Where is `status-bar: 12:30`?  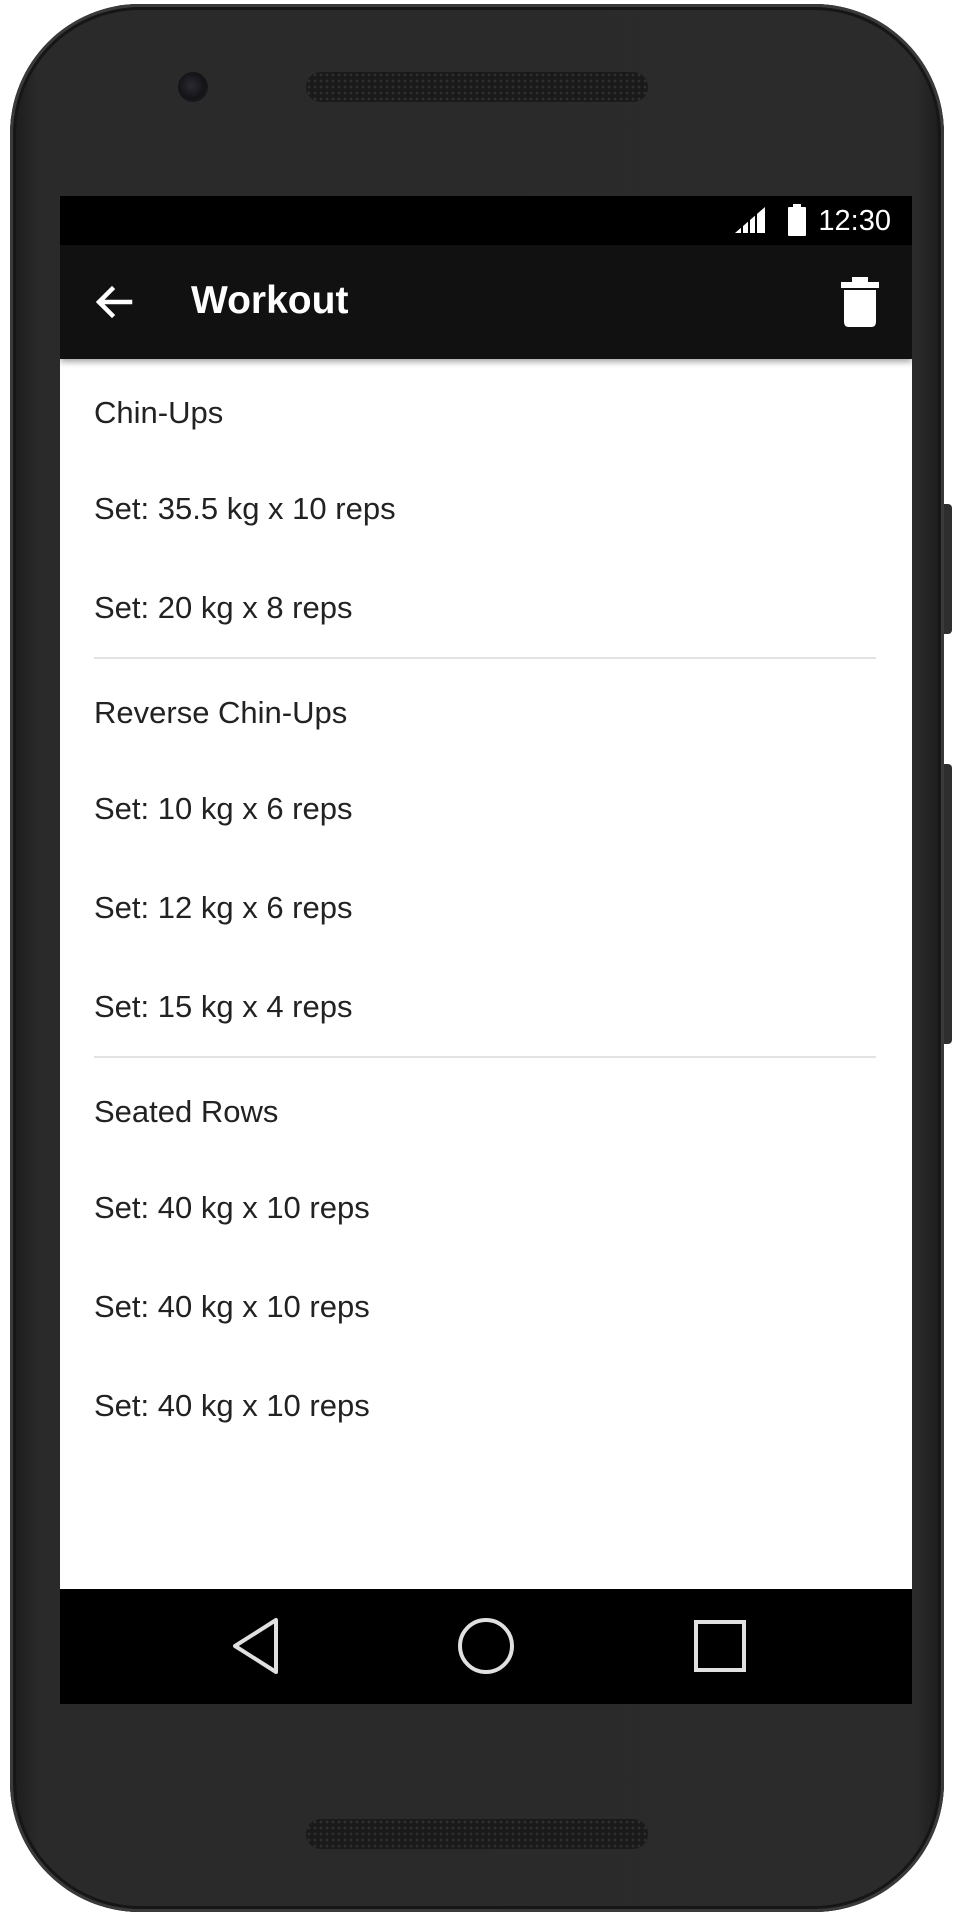
status-bar: 12:30 is located at coordinates (486, 220).